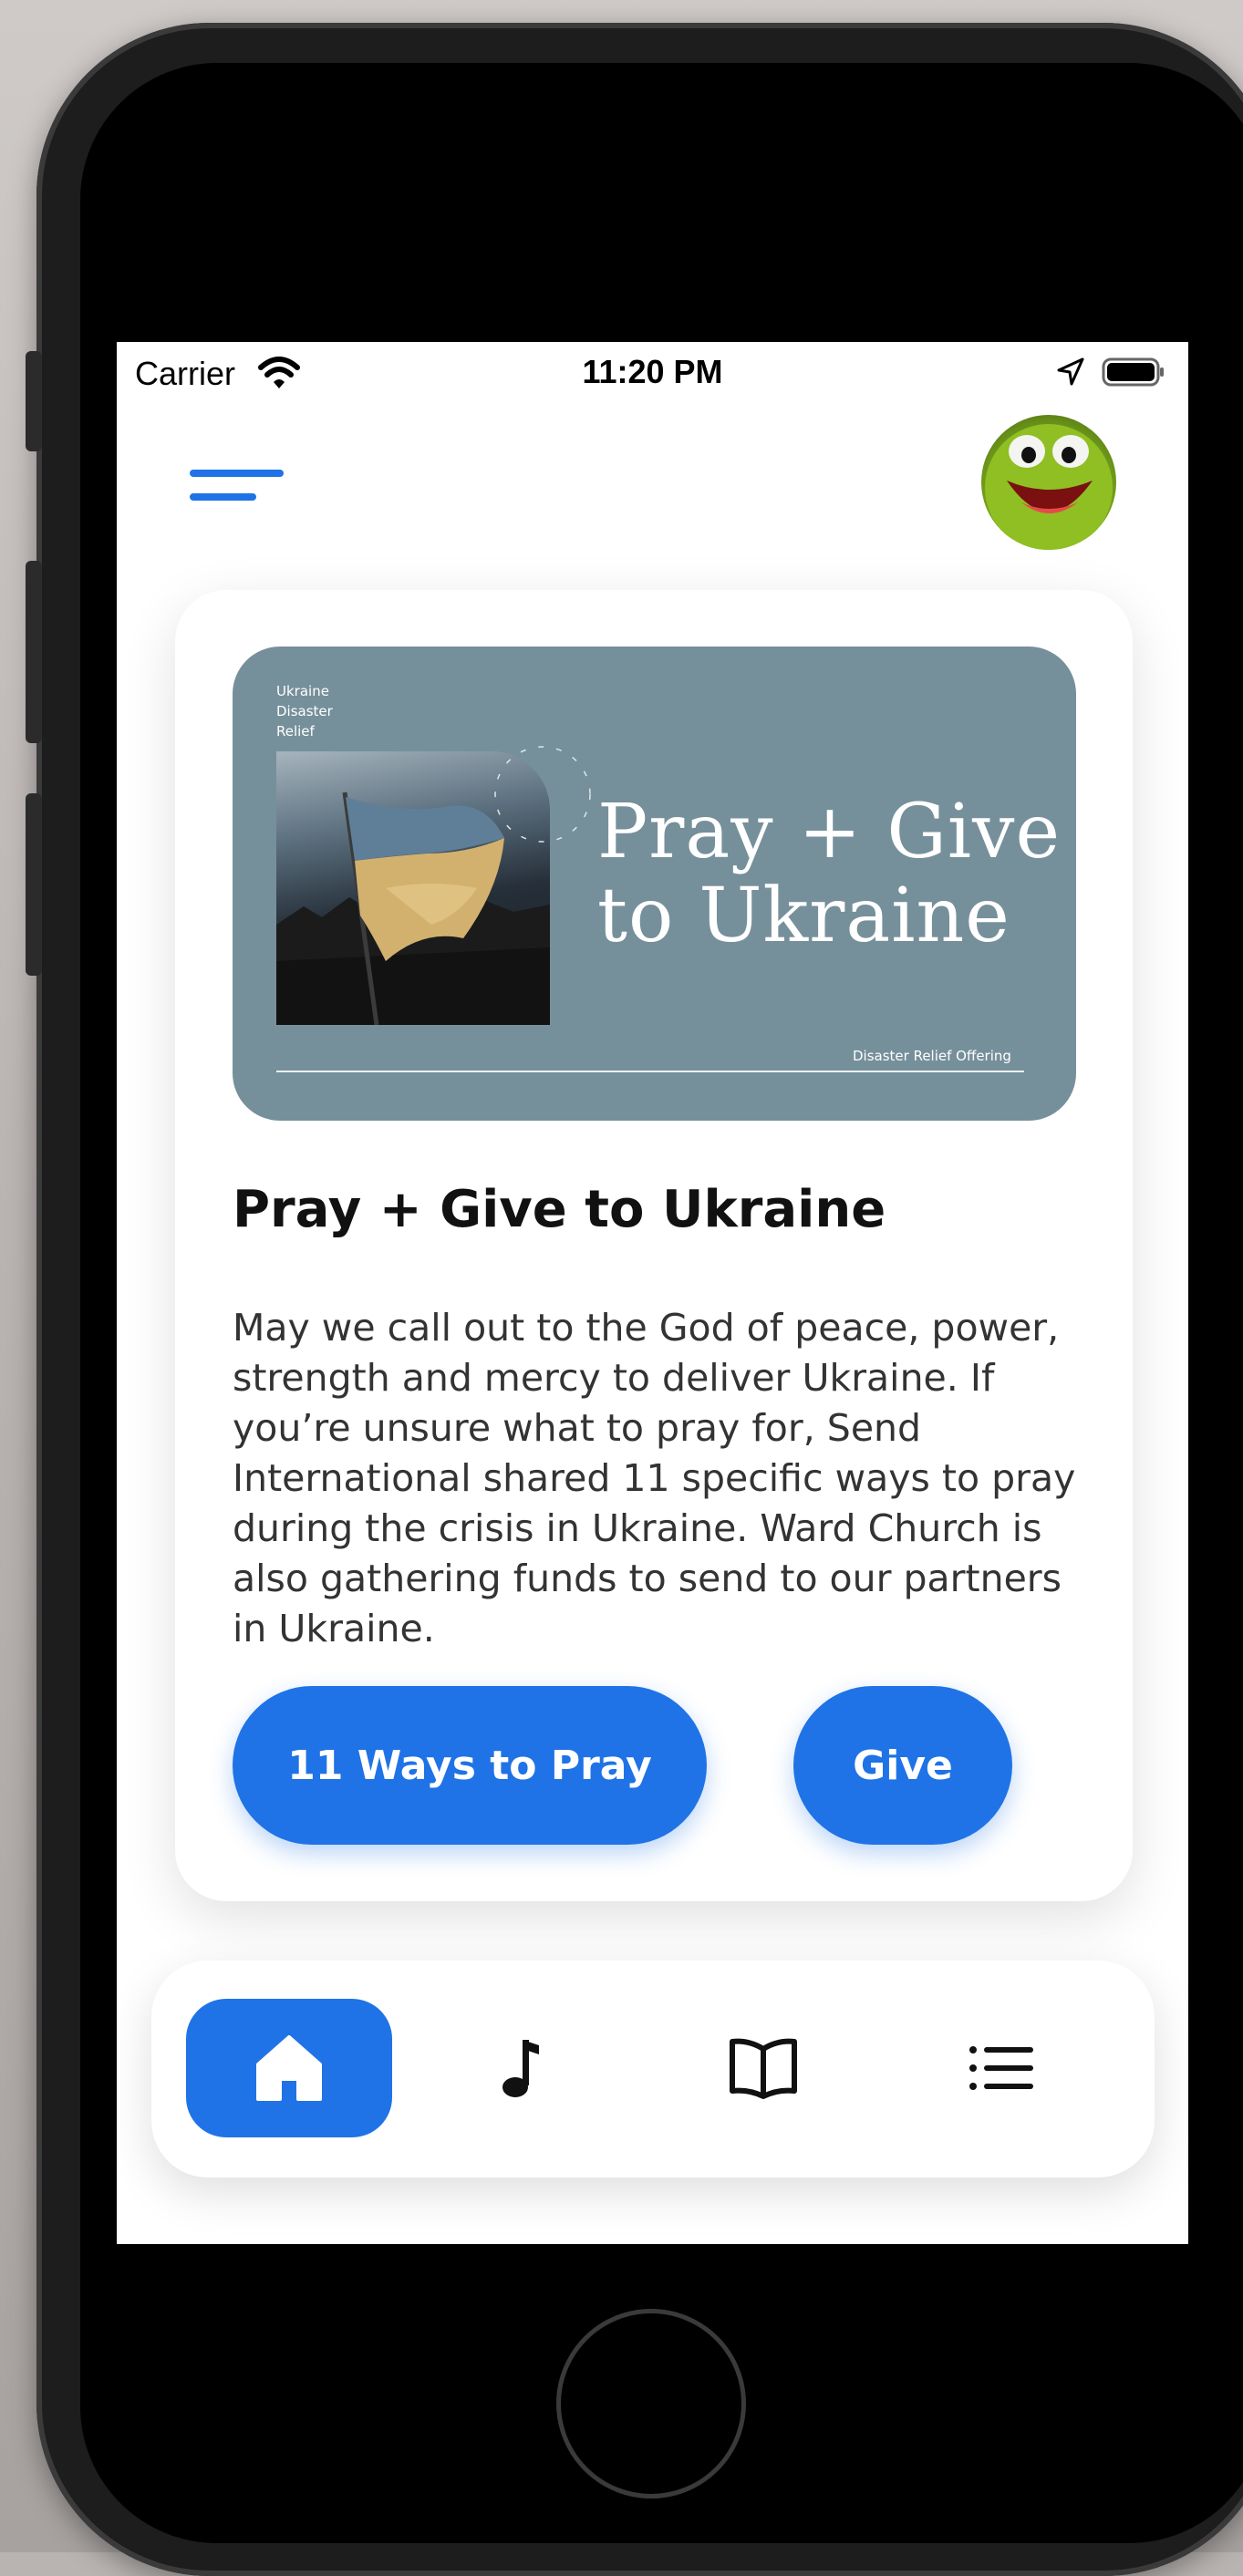 Image resolution: width=1243 pixels, height=2576 pixels. I want to click on banner-title-line-1: Pray + Give, so click(829, 832).